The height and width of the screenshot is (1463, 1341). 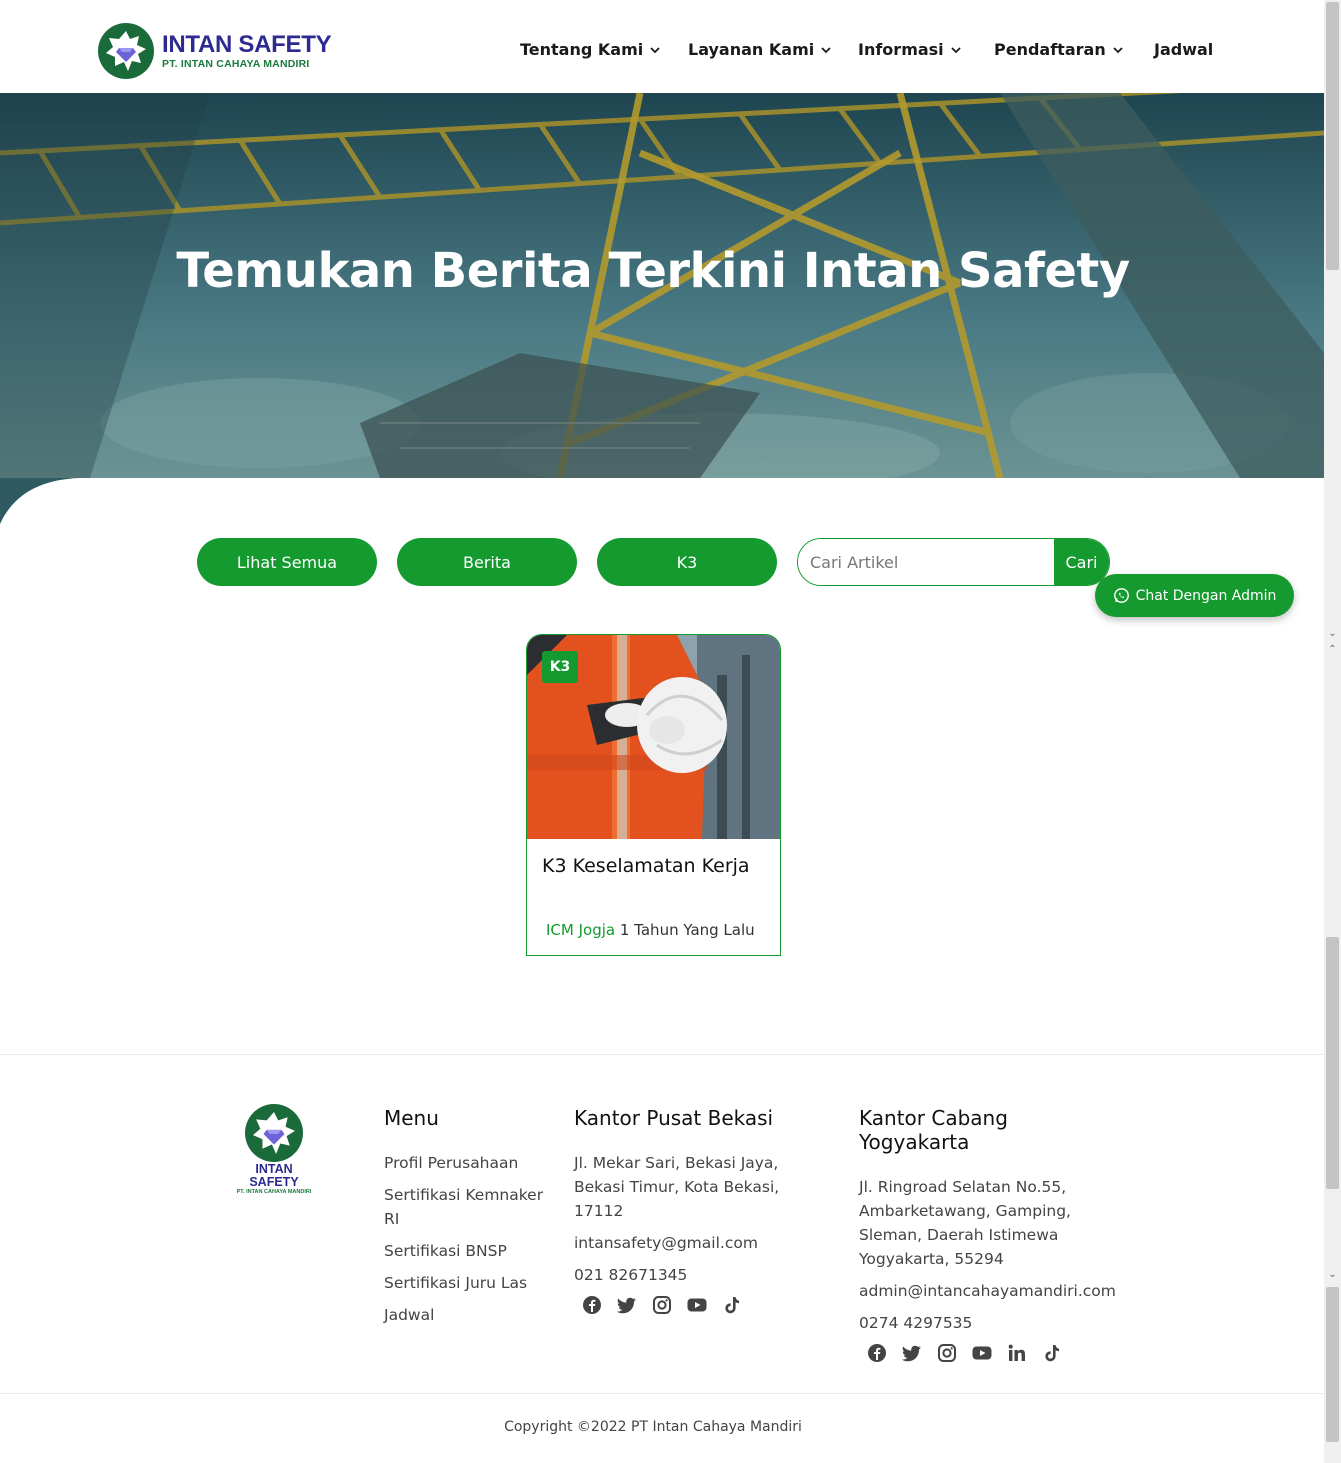 I want to click on footer-bottom-divider, so click(x=662, y=1393).